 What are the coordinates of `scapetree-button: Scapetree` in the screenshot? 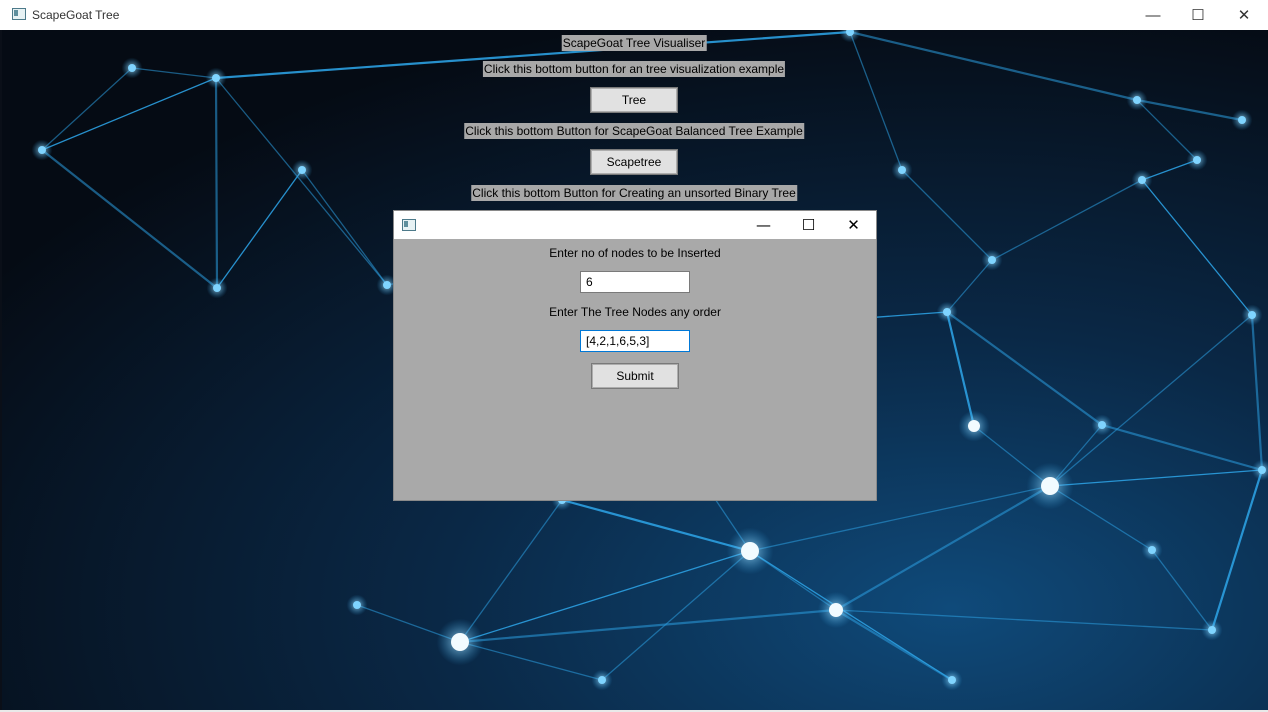 It's located at (634, 162).